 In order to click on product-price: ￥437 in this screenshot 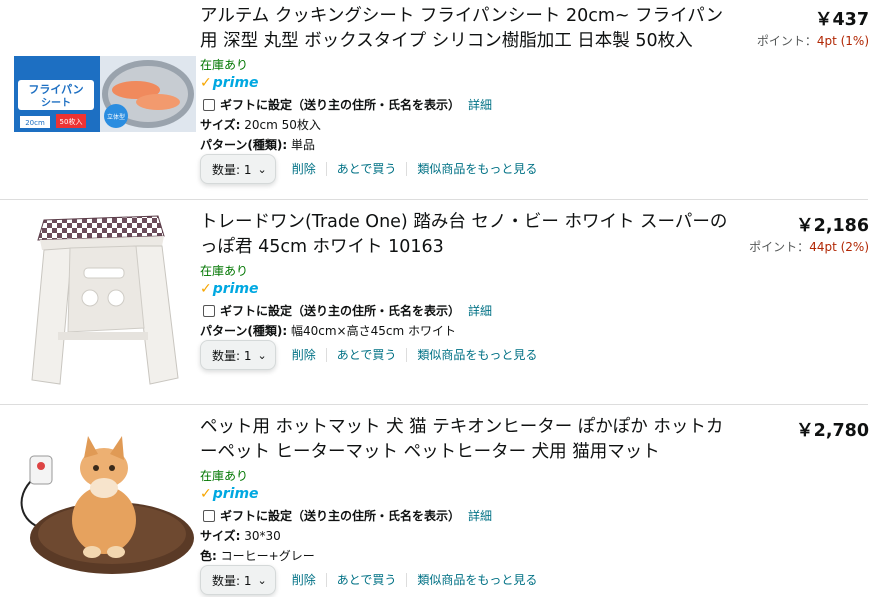, I will do `click(841, 20)`.